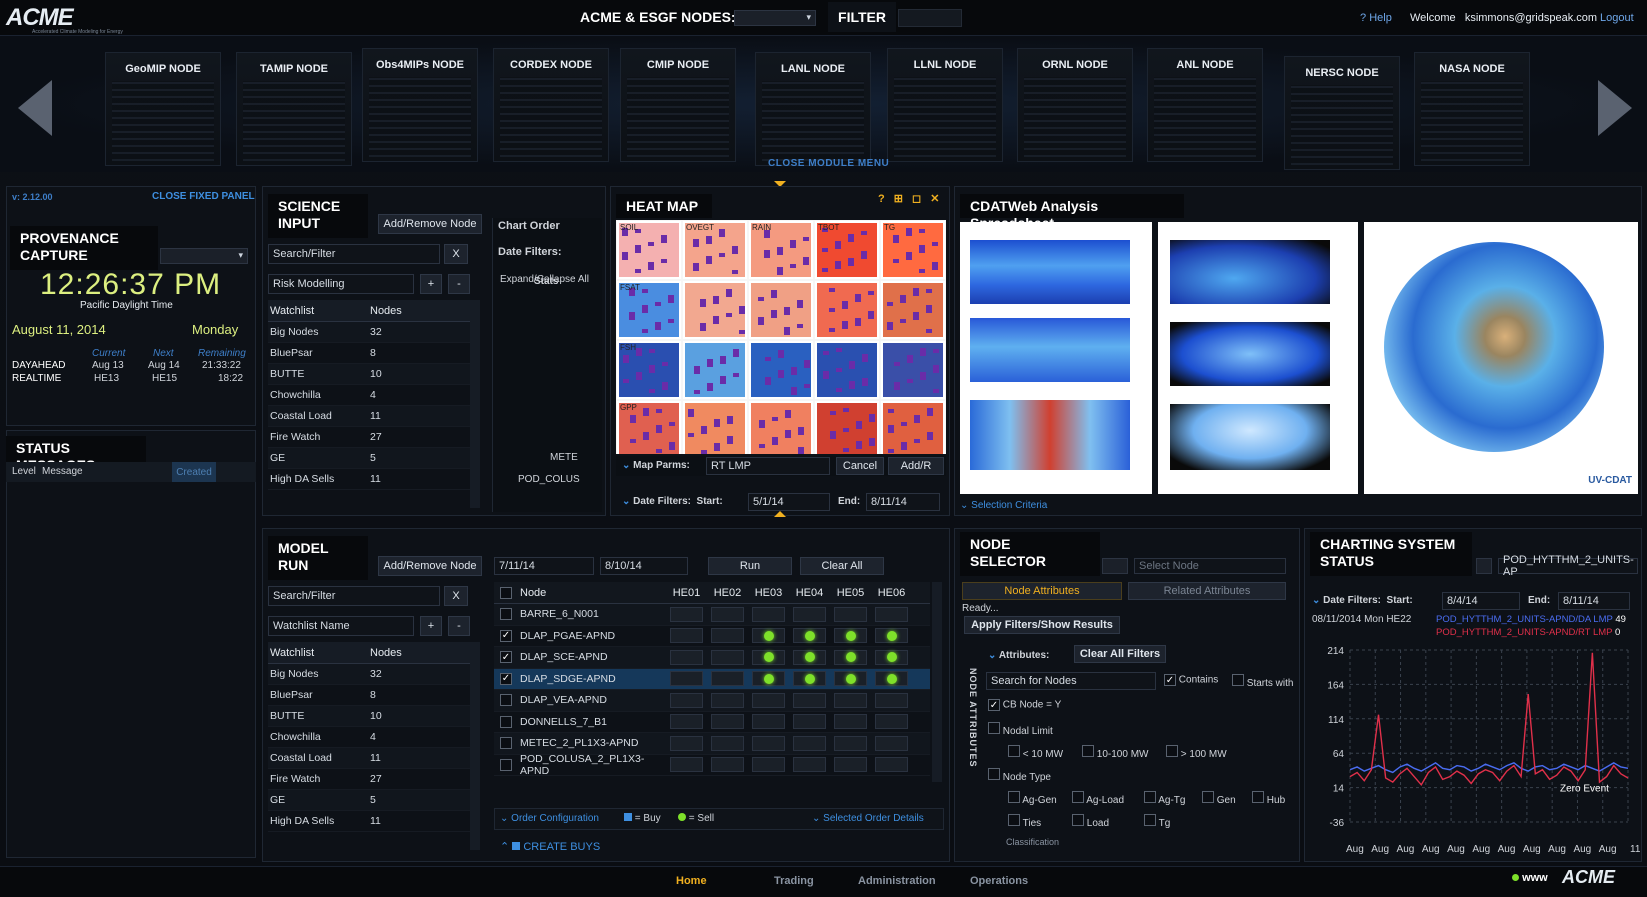  What do you see at coordinates (354, 254) in the screenshot?
I see `science-search-input: Search/Filter` at bounding box center [354, 254].